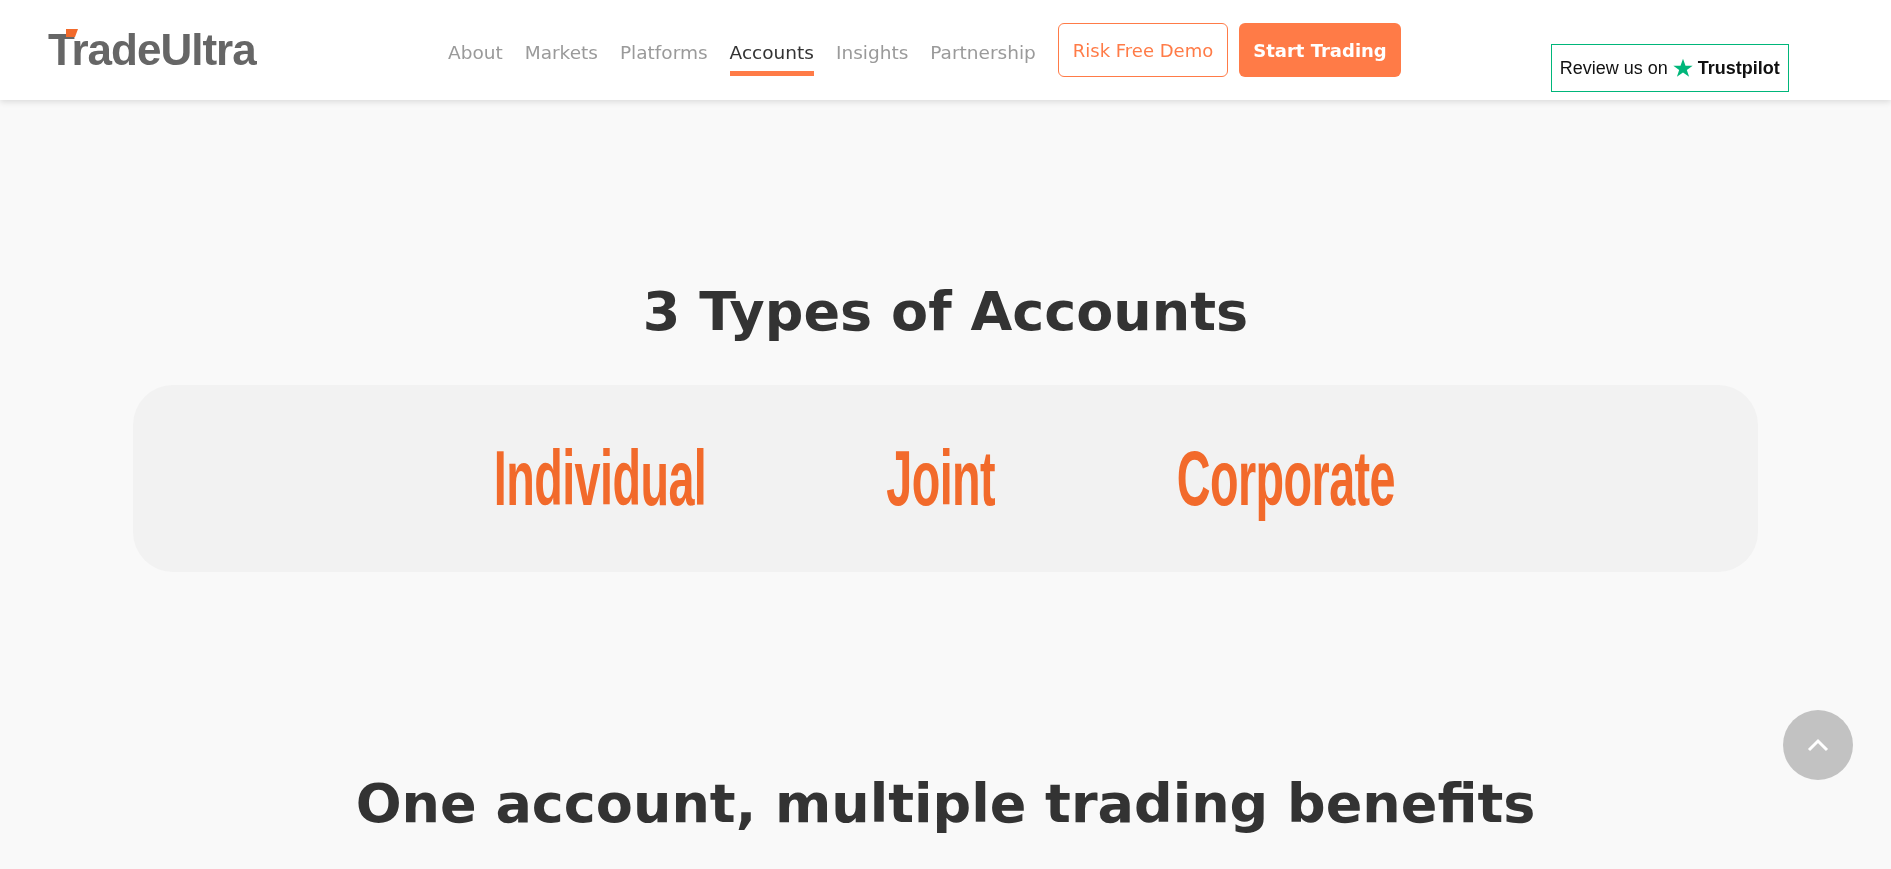 The height and width of the screenshot is (869, 1891). Describe the element at coordinates (1286, 478) in the screenshot. I see `account-type-label: Corporate` at that location.